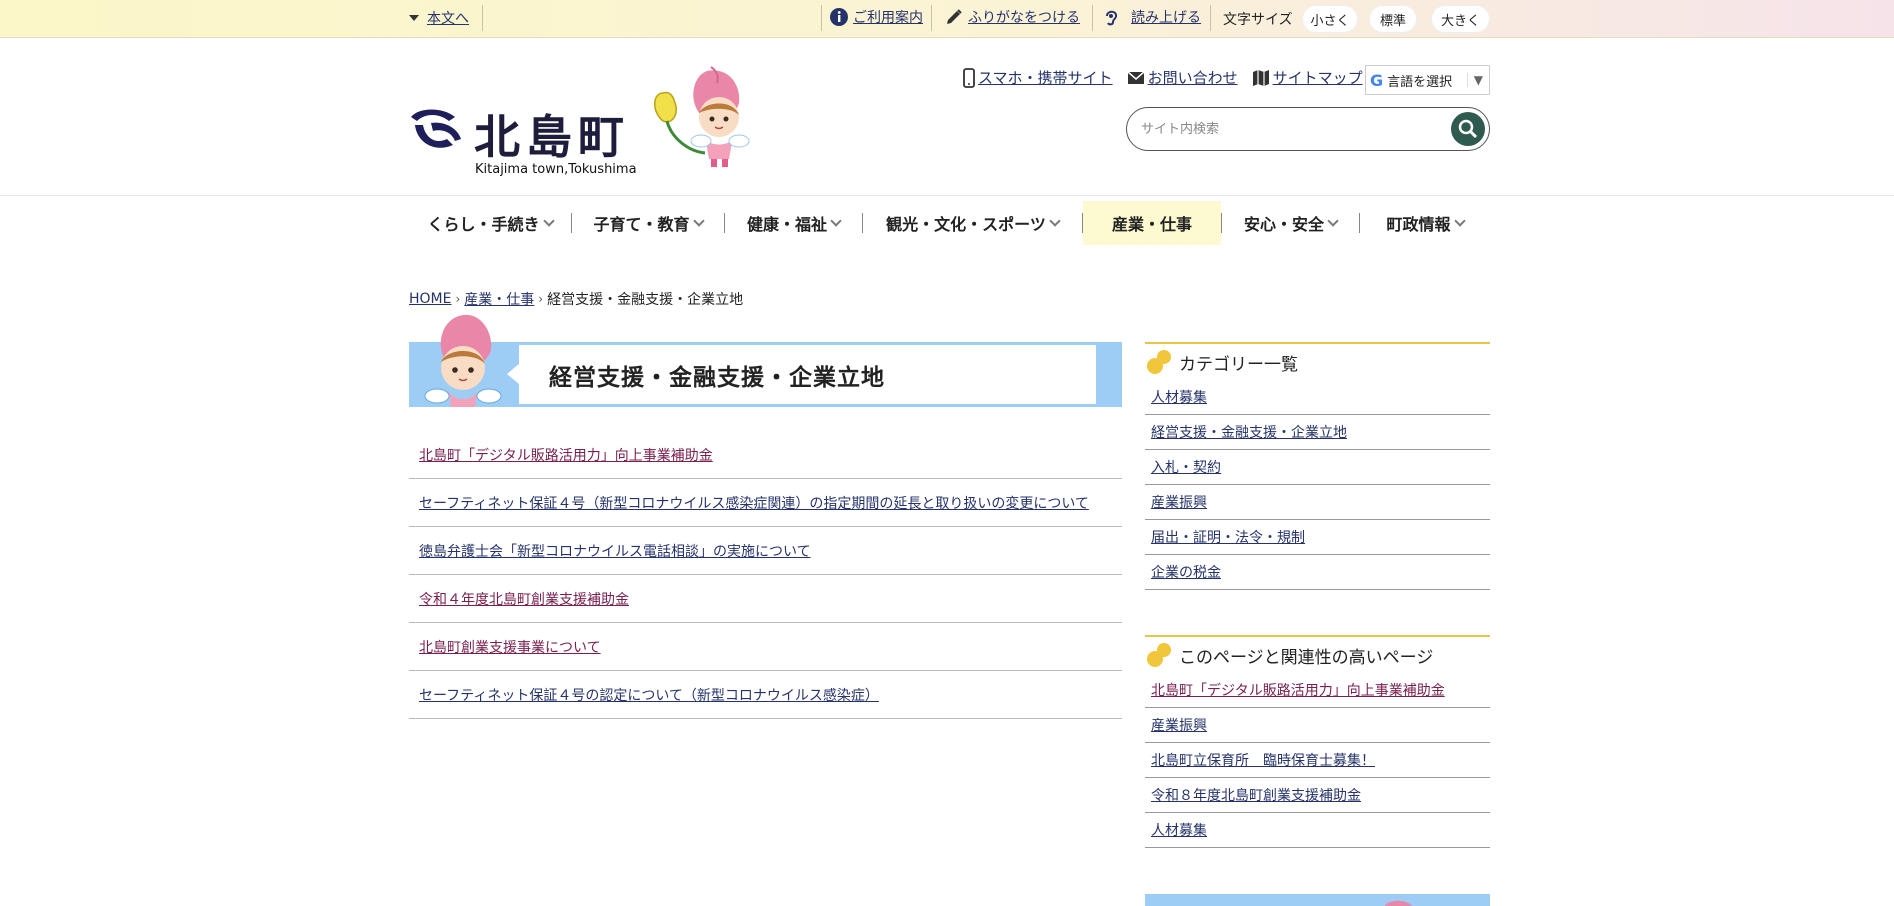 This screenshot has height=906, width=1894. What do you see at coordinates (954, 17) in the screenshot?
I see `pencil-icon` at bounding box center [954, 17].